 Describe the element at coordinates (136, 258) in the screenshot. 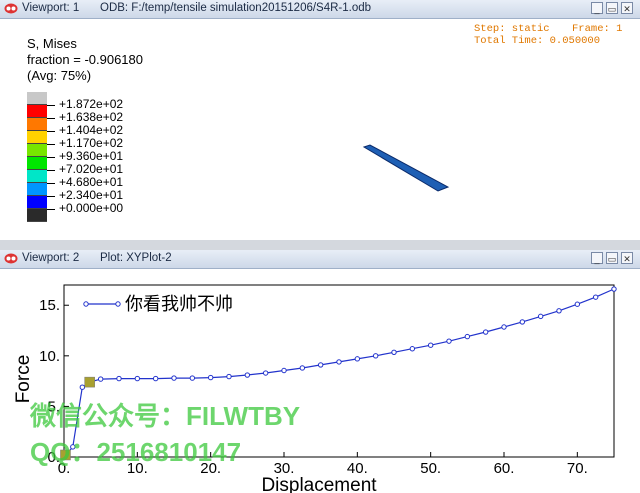

I see `plot-name: Plot: XYPlot-2` at that location.